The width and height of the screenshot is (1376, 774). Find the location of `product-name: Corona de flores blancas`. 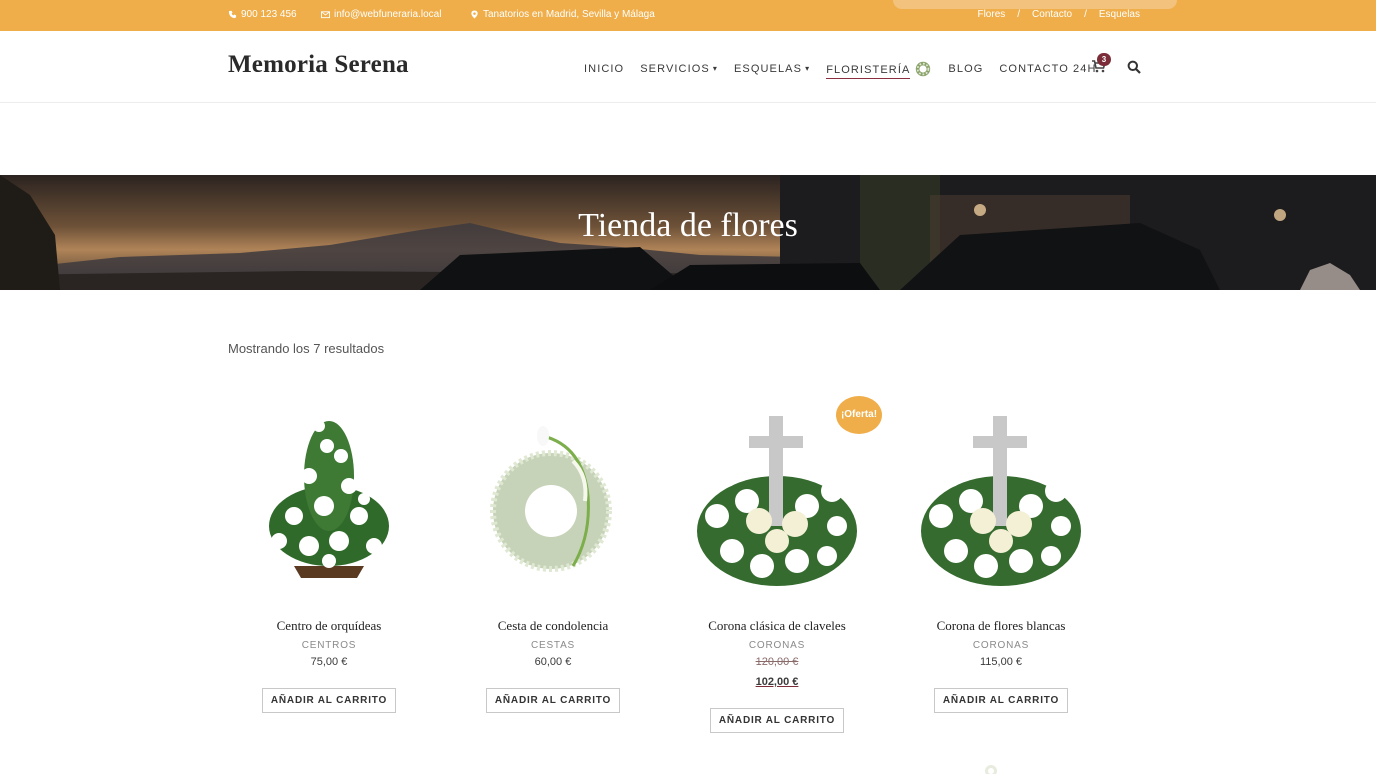

product-name: Corona de flores blancas is located at coordinates (1001, 626).